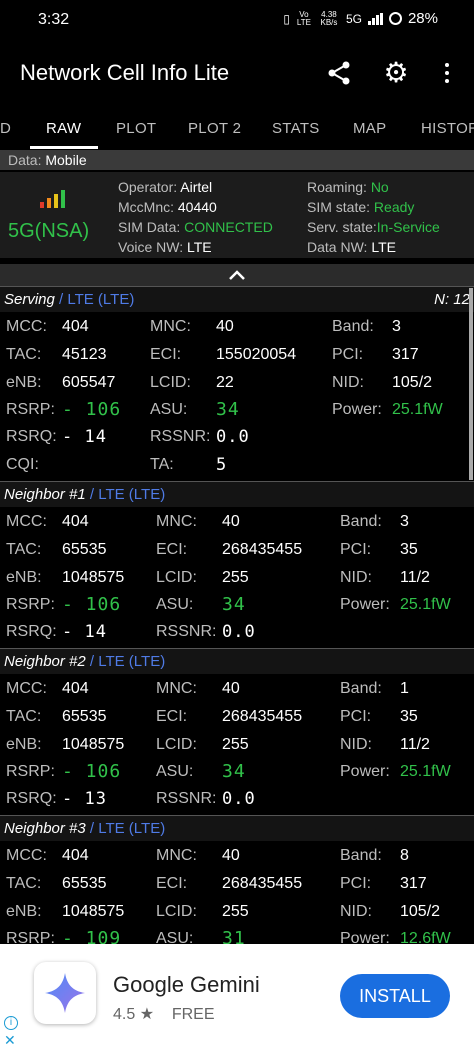  I want to click on n2-band: 1, so click(404, 688).